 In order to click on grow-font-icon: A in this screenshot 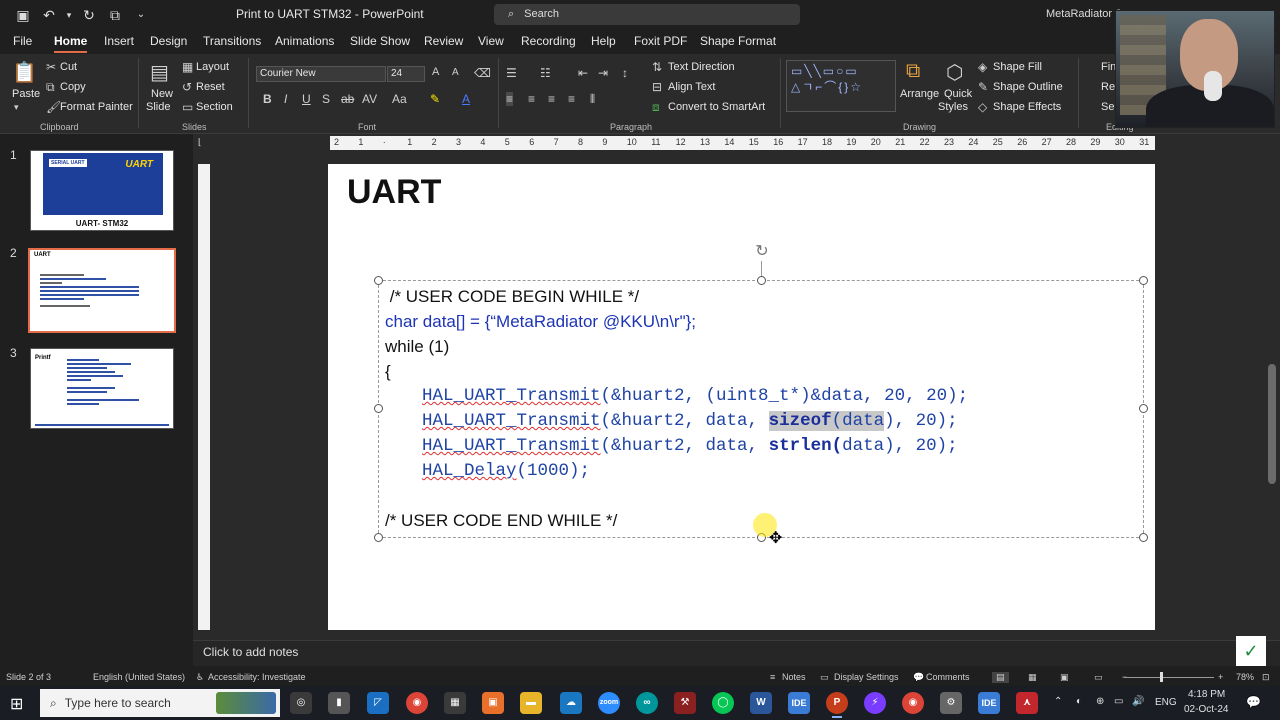, I will do `click(435, 72)`.